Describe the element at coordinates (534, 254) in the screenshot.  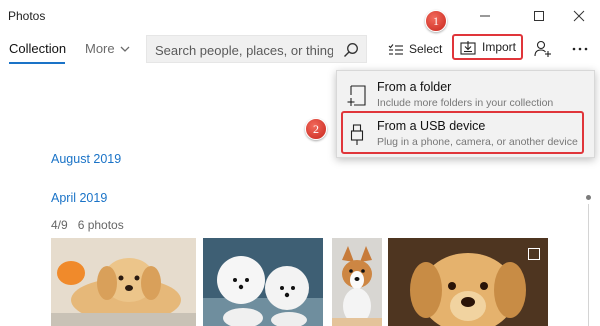
I see `photo-select-checkbox` at that location.